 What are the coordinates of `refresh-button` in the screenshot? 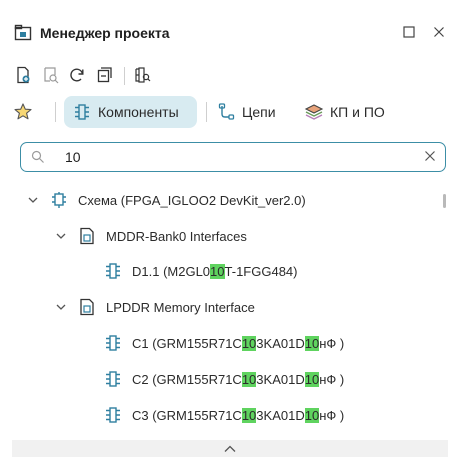 It's located at (77, 75).